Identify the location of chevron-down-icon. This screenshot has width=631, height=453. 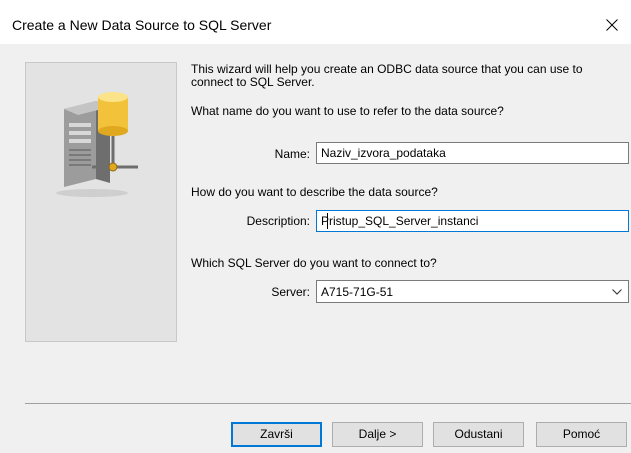
(617, 292).